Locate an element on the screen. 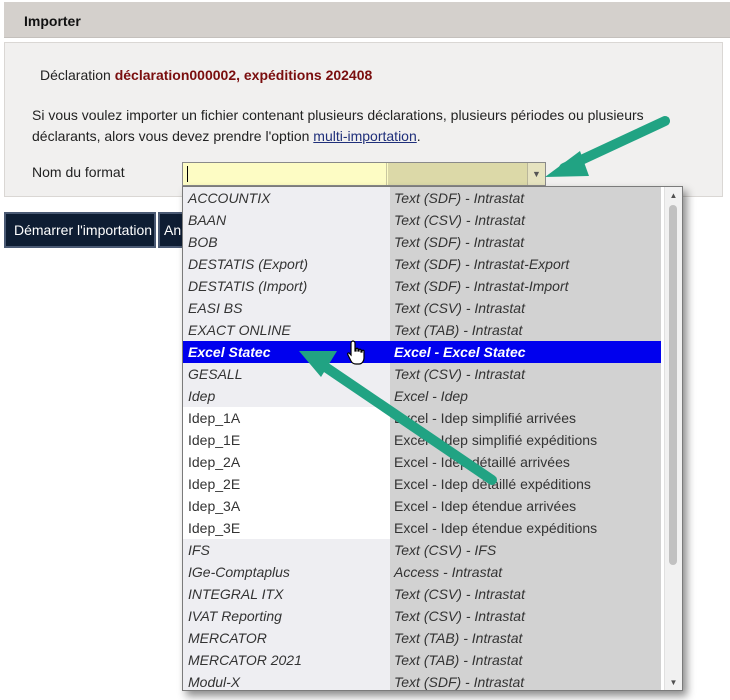  dropdown-option: Idep_2E Excel - Idep détaillé expéditions is located at coordinates (422, 484).